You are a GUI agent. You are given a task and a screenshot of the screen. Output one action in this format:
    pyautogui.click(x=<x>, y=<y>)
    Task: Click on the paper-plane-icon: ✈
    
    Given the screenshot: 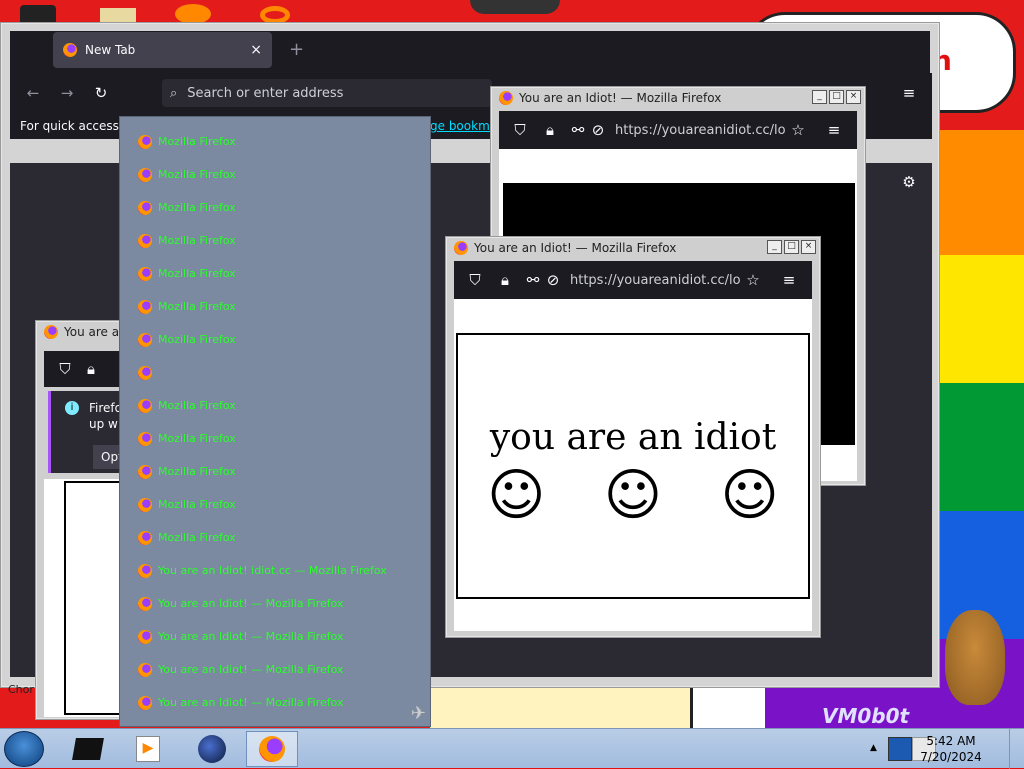 What is the action you would take?
    pyautogui.click(x=418, y=713)
    